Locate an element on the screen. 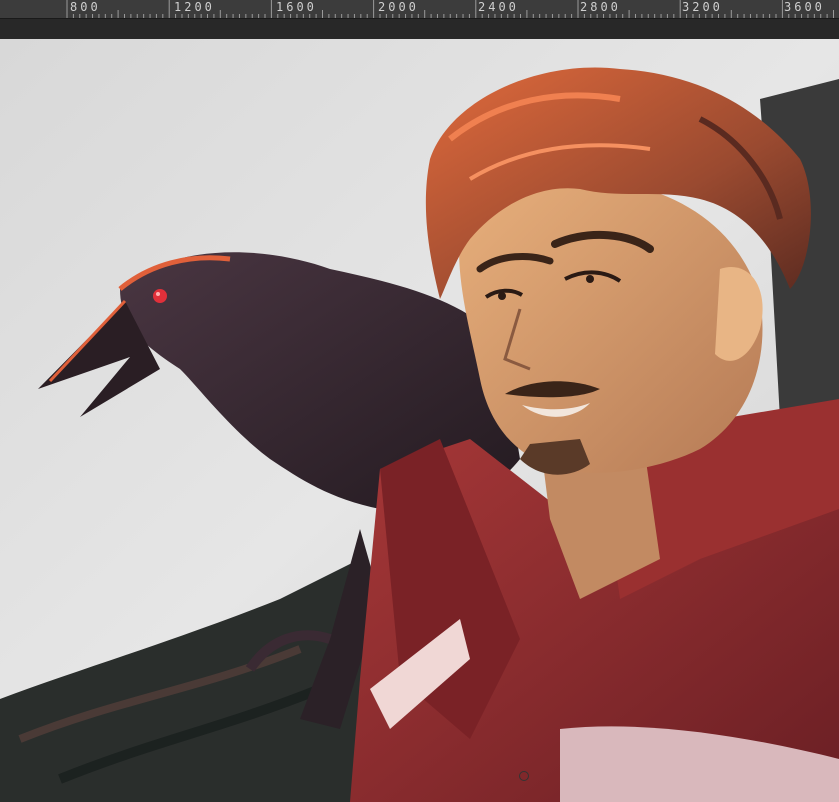  ruler-label: 1200 is located at coordinates (194, 7).